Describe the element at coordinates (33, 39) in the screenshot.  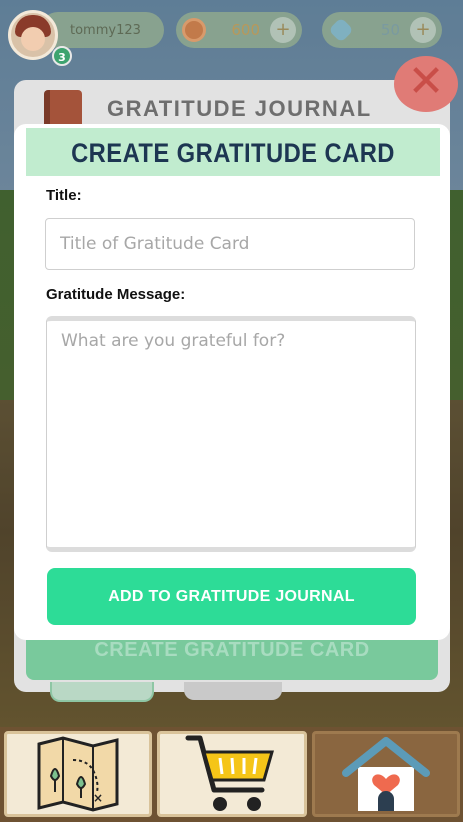
I see `avatar-face` at that location.